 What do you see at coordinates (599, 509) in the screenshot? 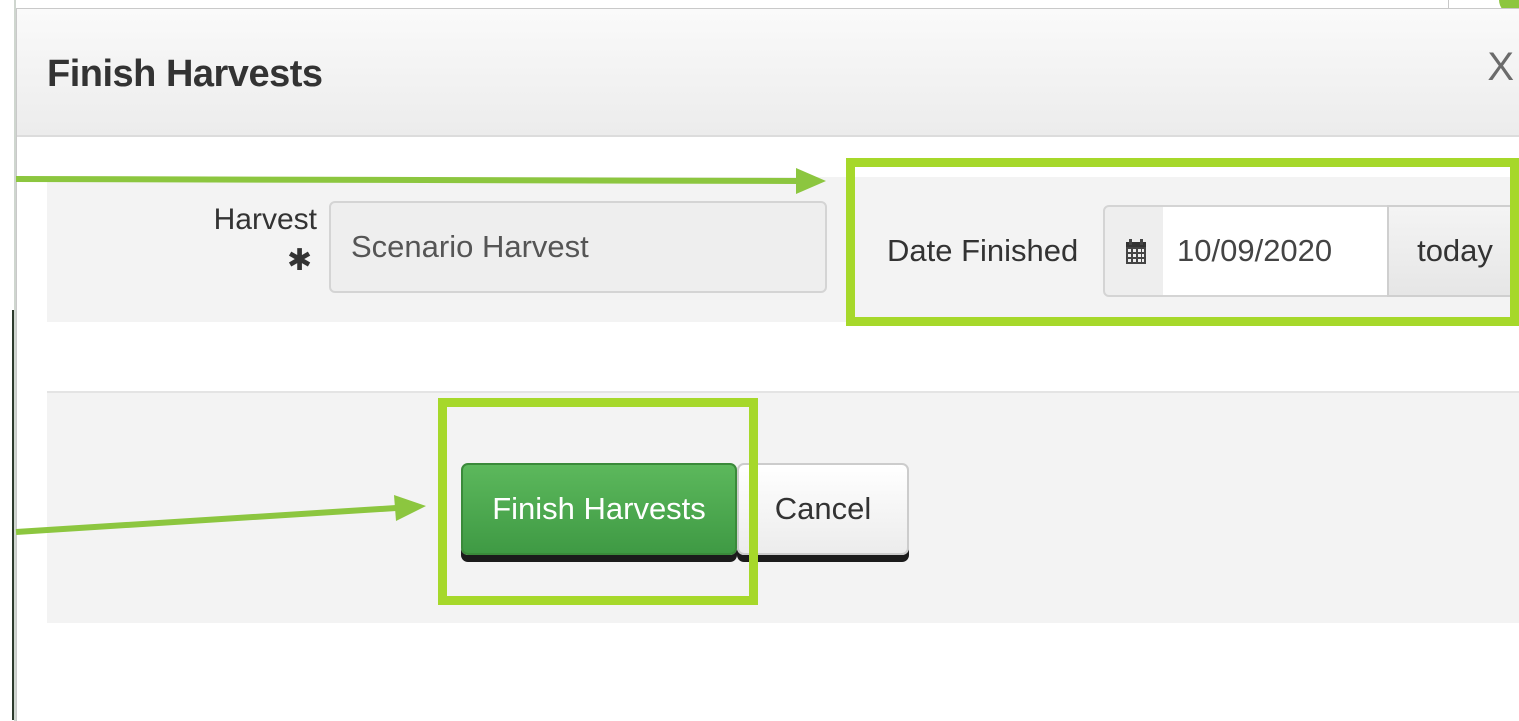
I see `finish-harvests-button: Finish Harvests` at bounding box center [599, 509].